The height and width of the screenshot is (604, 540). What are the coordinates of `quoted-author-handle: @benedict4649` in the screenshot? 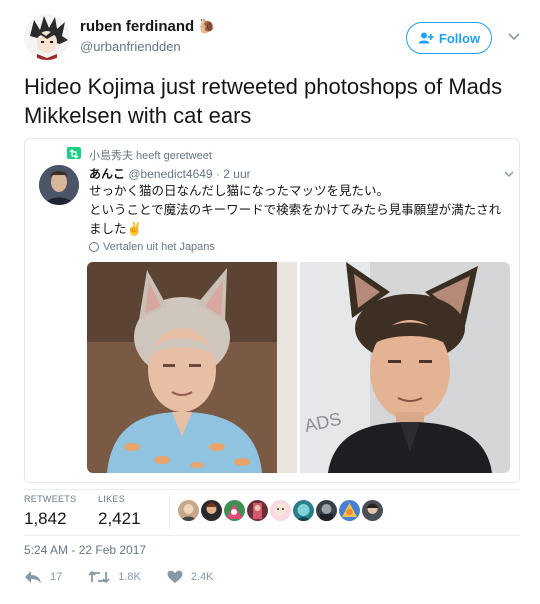 It's located at (170, 174).